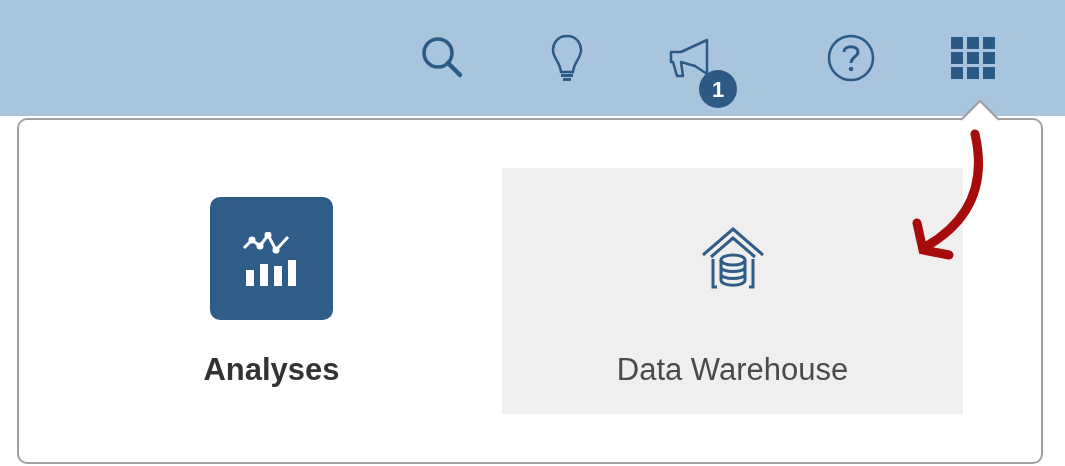  Describe the element at coordinates (732, 370) in the screenshot. I see `app-tile-label: Data Warehouse` at that location.